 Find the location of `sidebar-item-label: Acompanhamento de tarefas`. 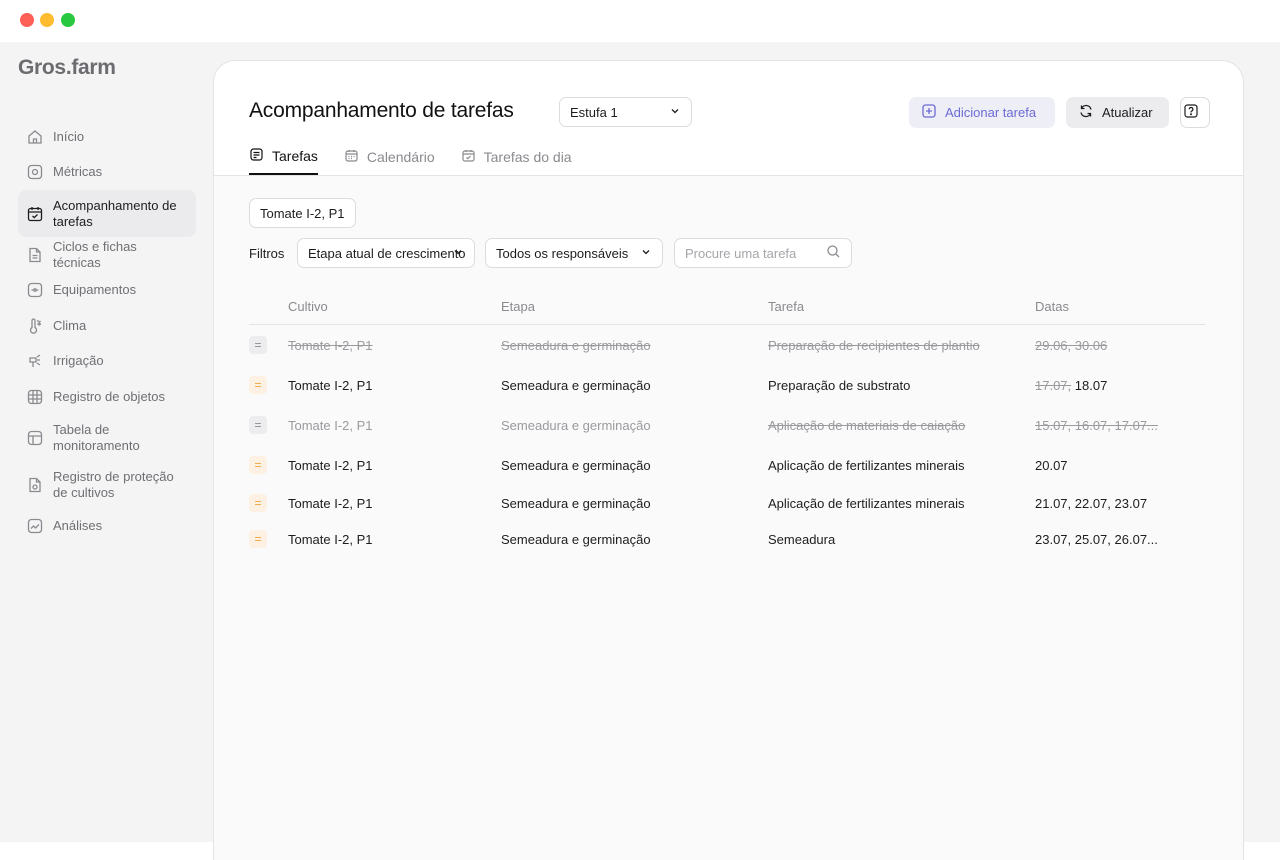

sidebar-item-label: Acompanhamento de tarefas is located at coordinates (115, 213).